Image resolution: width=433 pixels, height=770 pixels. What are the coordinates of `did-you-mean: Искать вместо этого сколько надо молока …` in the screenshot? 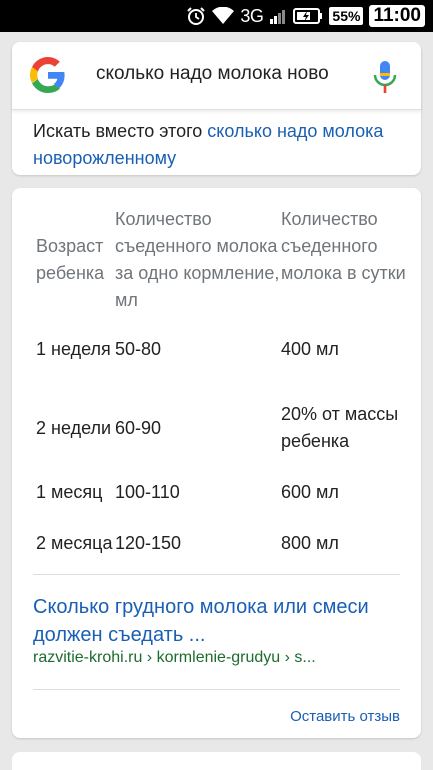 It's located at (218, 145).